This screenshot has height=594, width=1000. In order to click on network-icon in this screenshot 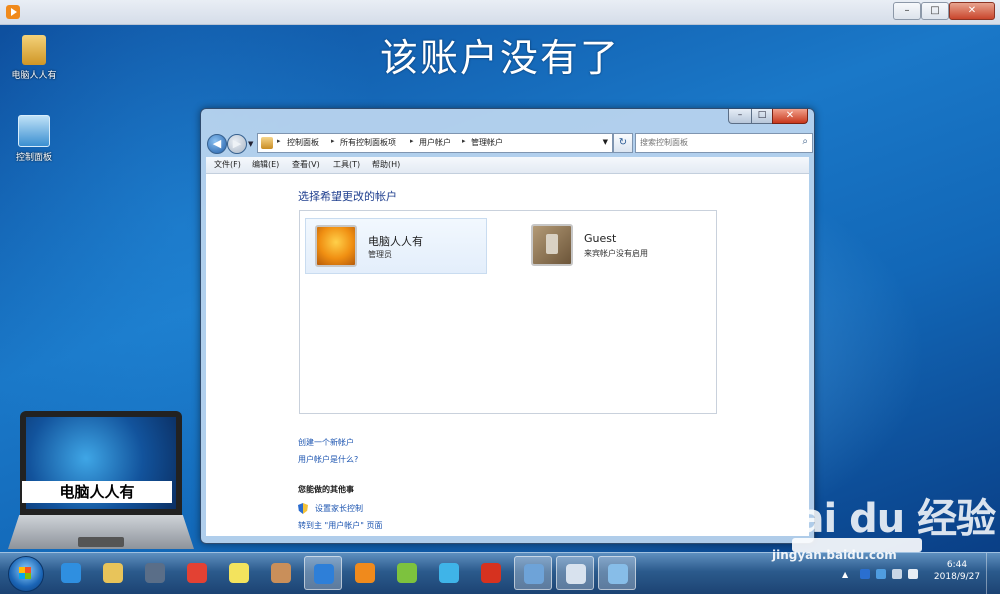, I will do `click(534, 574)`.